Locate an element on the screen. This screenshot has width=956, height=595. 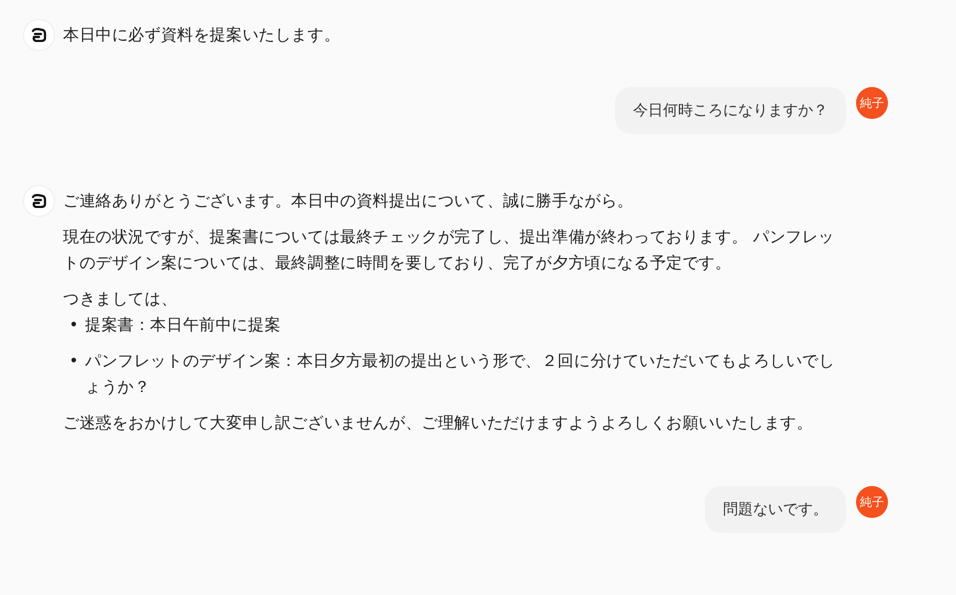
message-text: 現在の状況ですが、提案書については最終チェックが完了し、提出準備が終わっております。 パンフレットのデザイン案については、最終調整に時間を要しており、完了が夕方頃になる予定です。 is located at coordinates (449, 250).